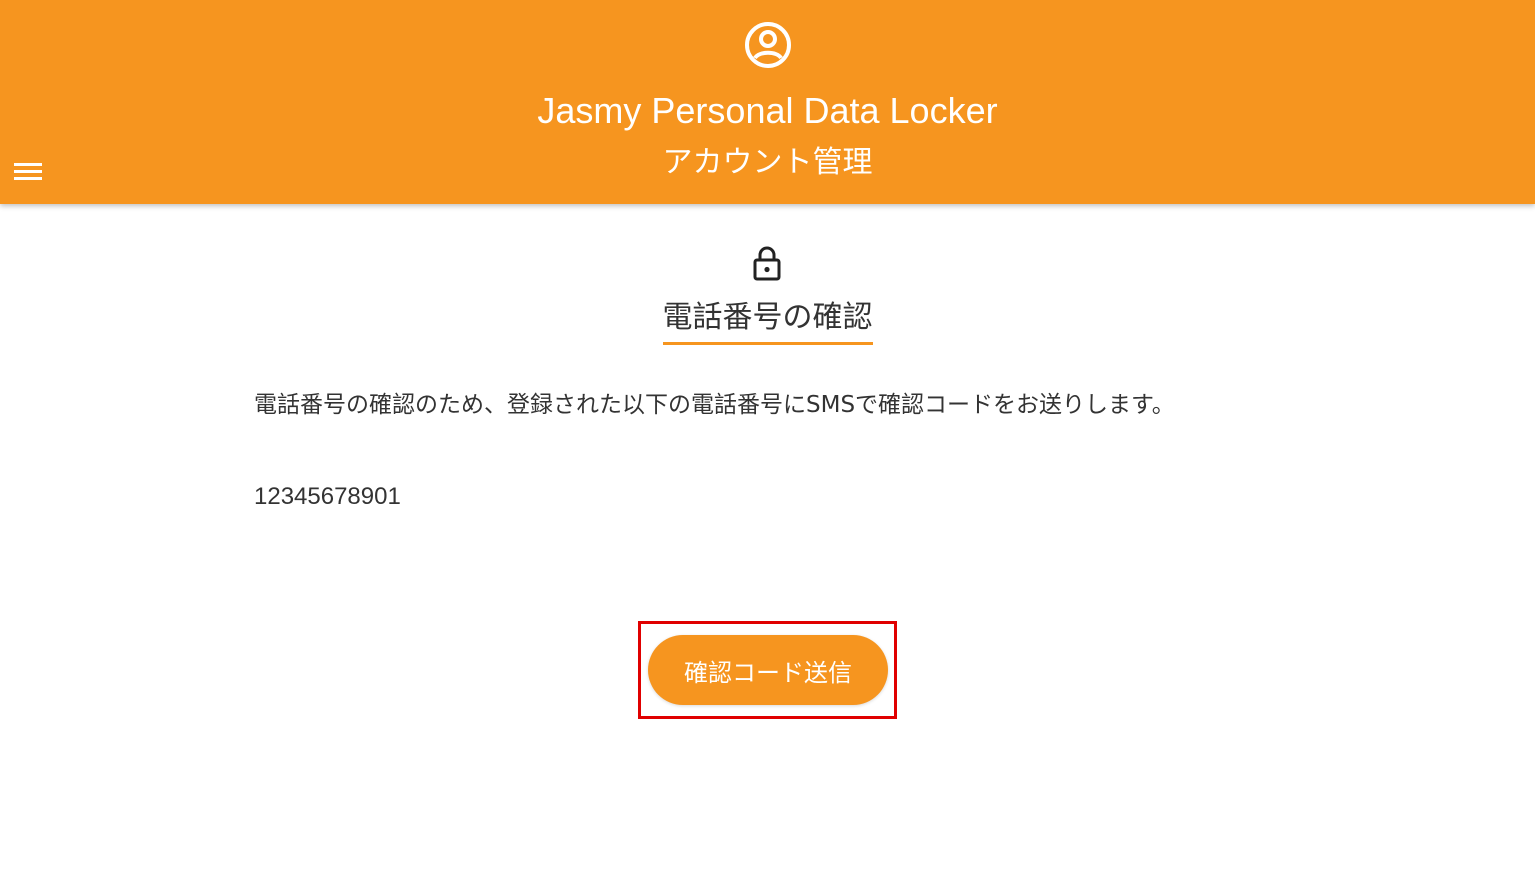 Image resolution: width=1535 pixels, height=885 pixels. What do you see at coordinates (767, 263) in the screenshot?
I see `lock-icon` at bounding box center [767, 263].